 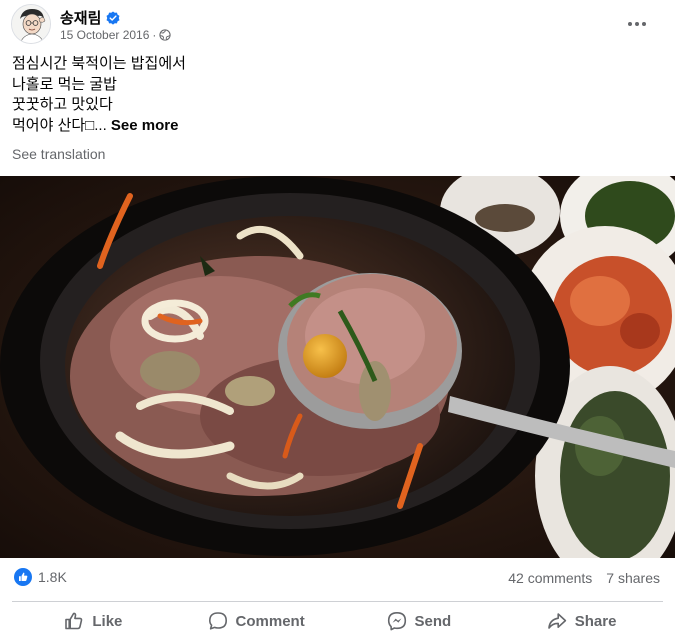 What do you see at coordinates (58, 154) in the screenshot?
I see `see-translation-link: See translation` at bounding box center [58, 154].